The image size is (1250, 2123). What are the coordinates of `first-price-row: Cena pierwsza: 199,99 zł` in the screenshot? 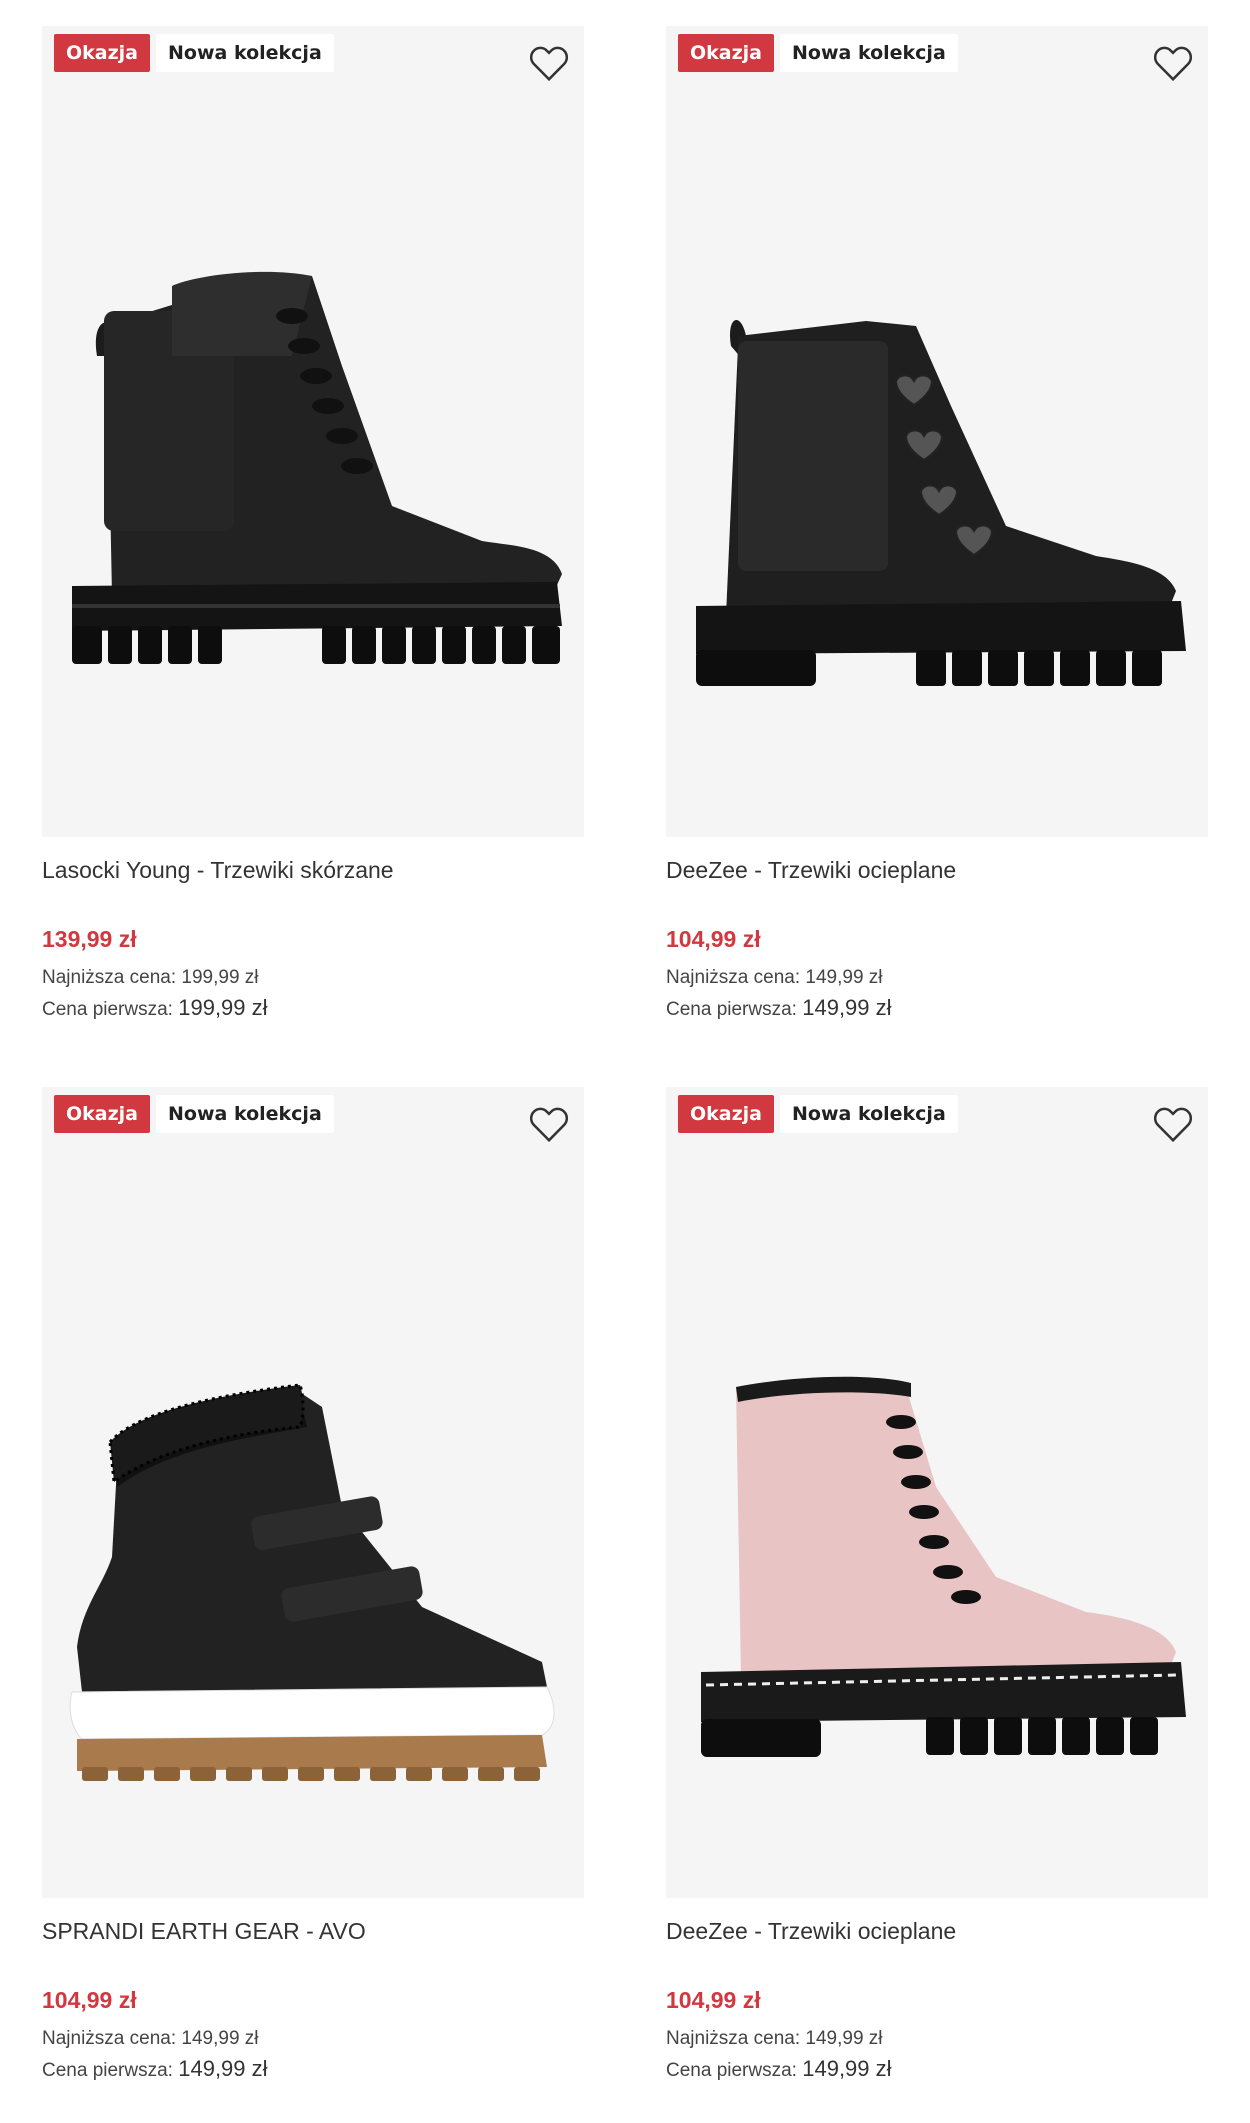 It's located at (313, 1009).